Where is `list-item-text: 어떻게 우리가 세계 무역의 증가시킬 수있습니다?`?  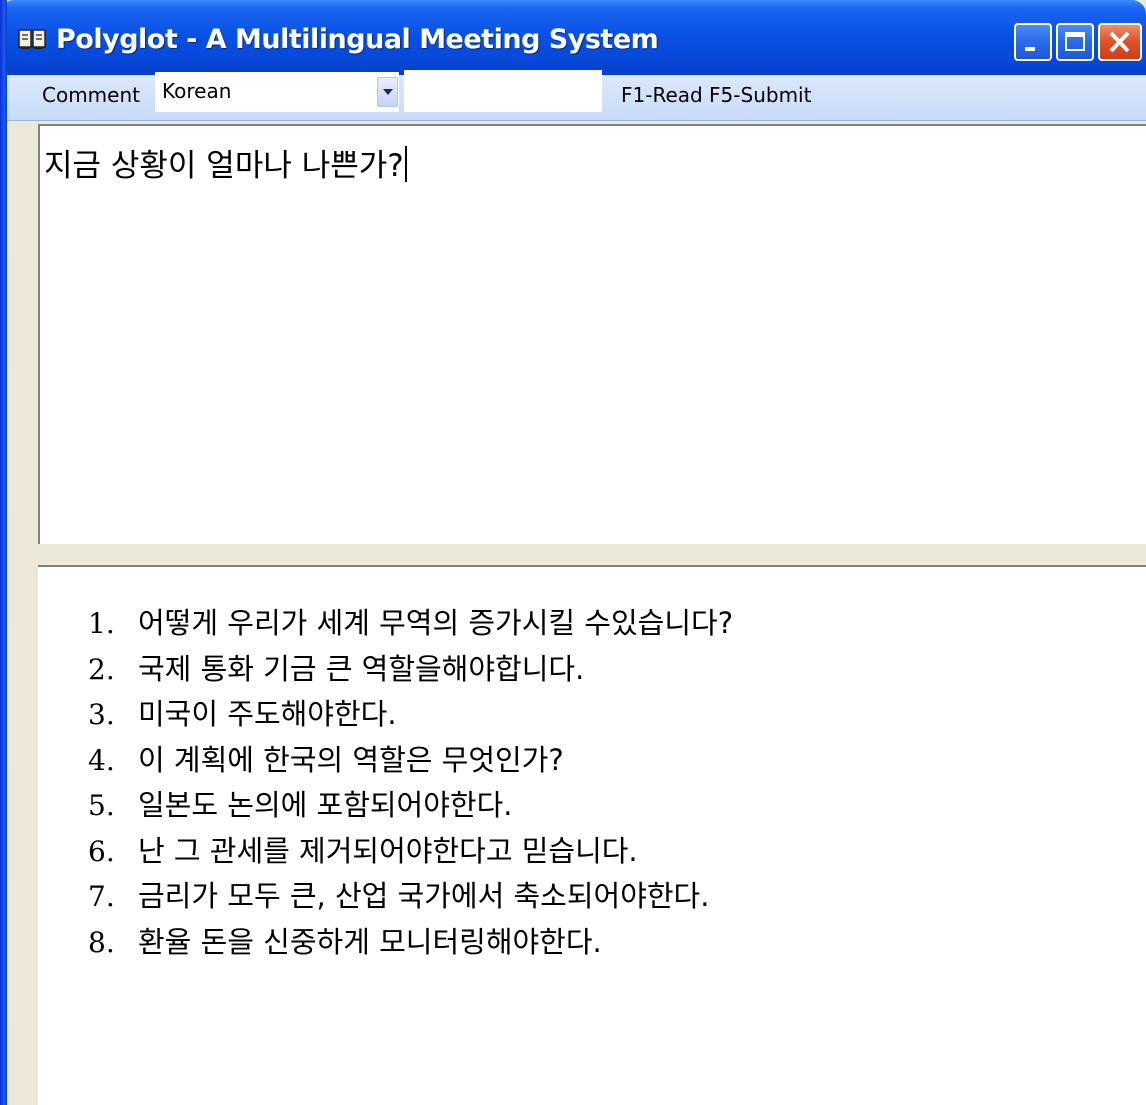
list-item-text: 어떻게 우리가 세계 무역의 증가시킬 수있습니다? is located at coordinates (436, 623).